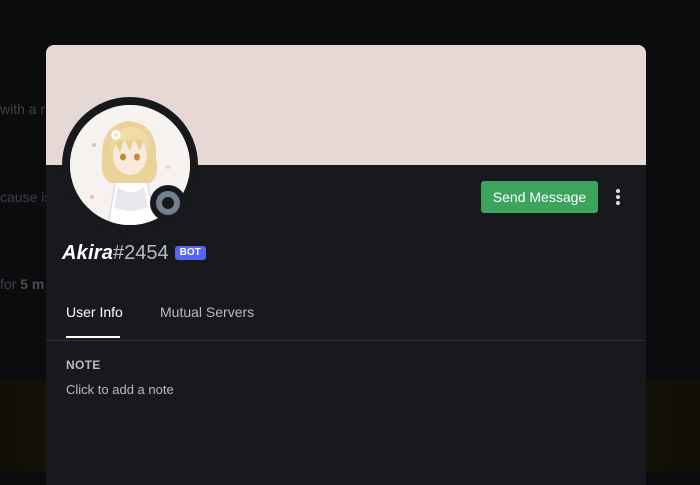 Image resolution: width=700 pixels, height=485 pixels. I want to click on username-row: Akira #2454 BOT, so click(134, 253).